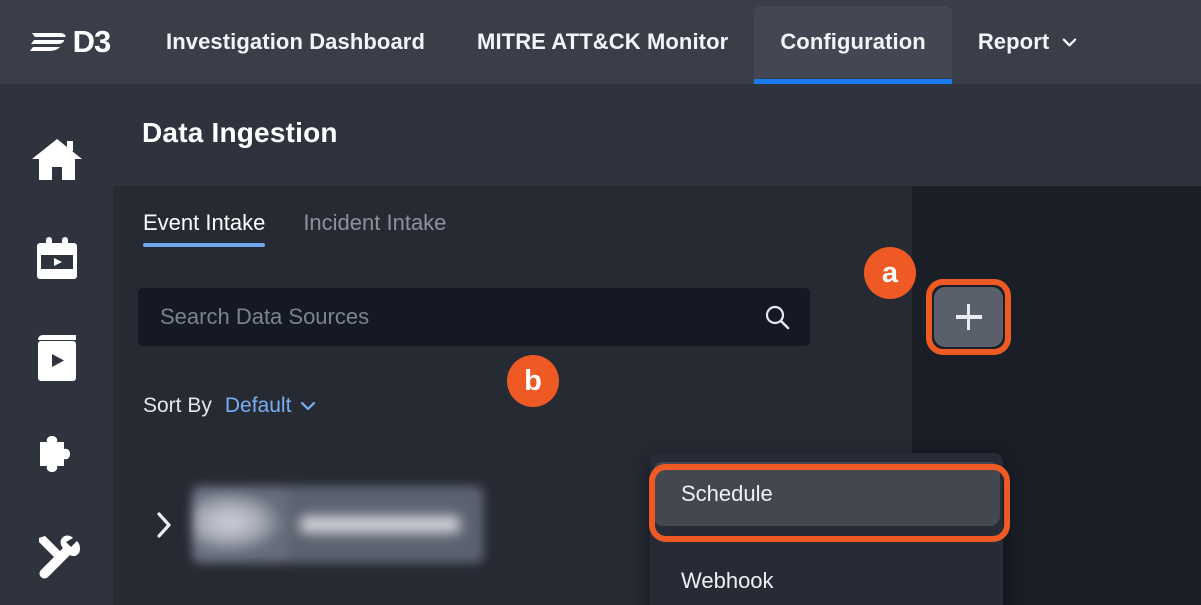 The height and width of the screenshot is (605, 1201). I want to click on nav-label: MITRE ATT&CK Monitor, so click(603, 41).